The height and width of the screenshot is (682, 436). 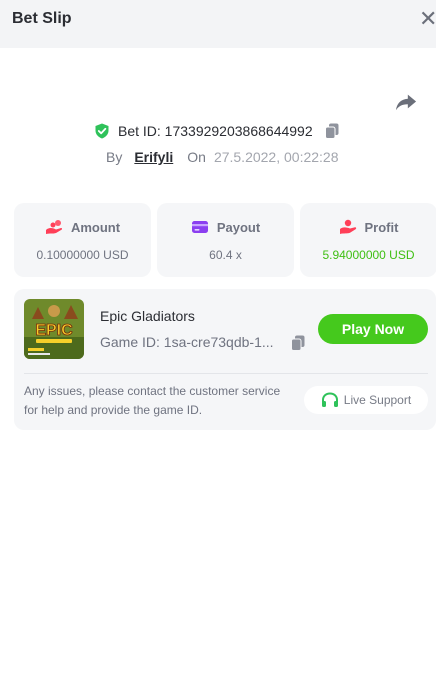 I want to click on stat-profit: Profit 5.94000000 USD, so click(x=368, y=240).